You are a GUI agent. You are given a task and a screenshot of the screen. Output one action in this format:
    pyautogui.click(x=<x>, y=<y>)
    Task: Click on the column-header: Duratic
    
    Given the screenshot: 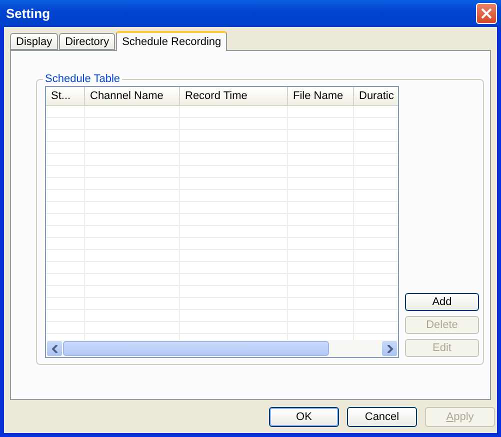 What is the action you would take?
    pyautogui.click(x=376, y=96)
    